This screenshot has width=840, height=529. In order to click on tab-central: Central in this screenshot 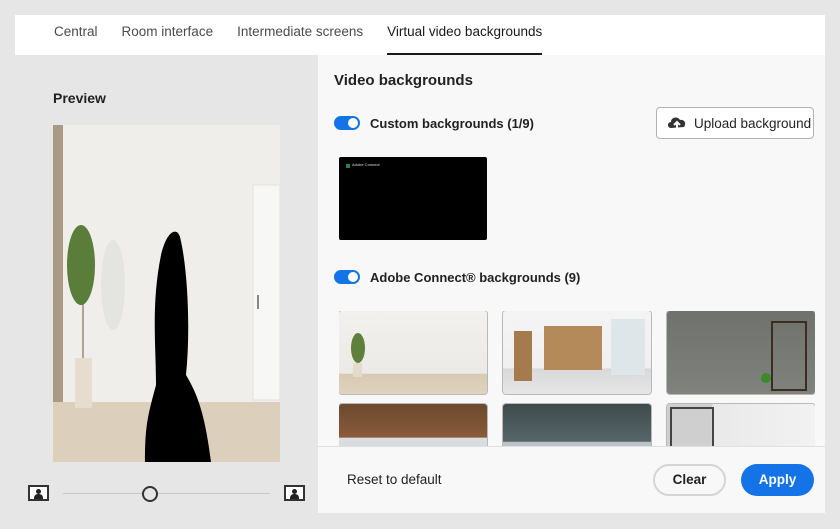, I will do `click(76, 35)`.